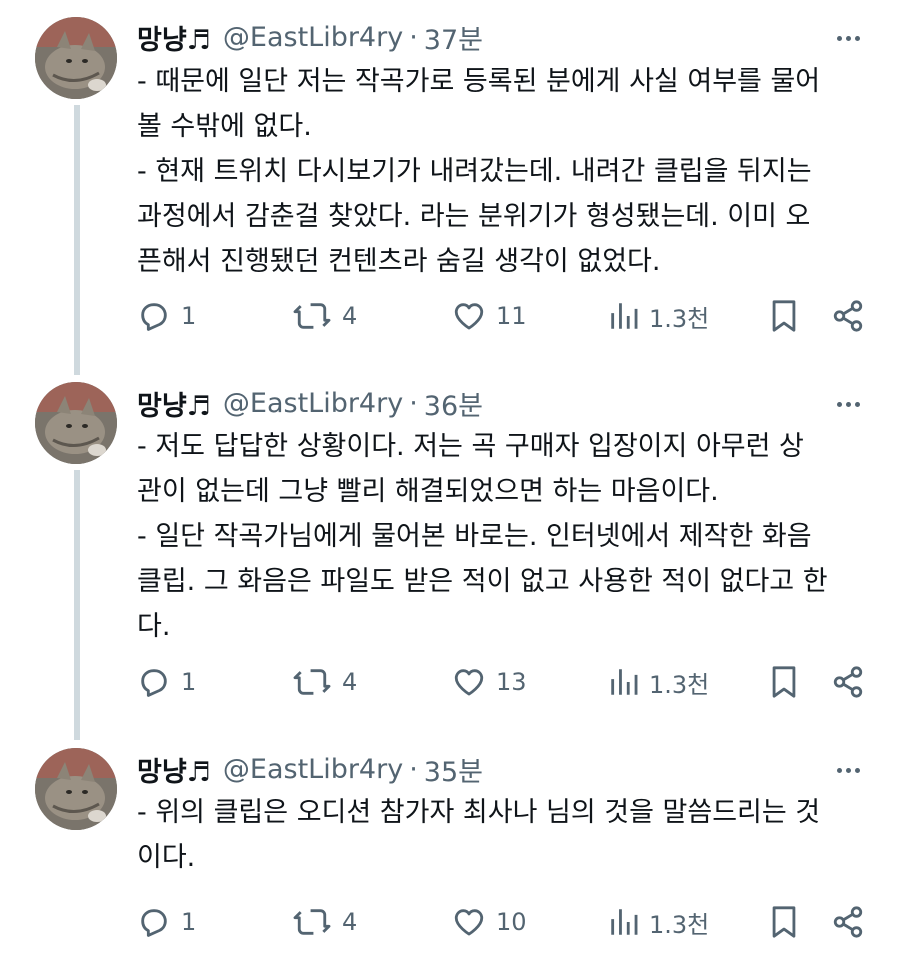  What do you see at coordinates (479, 81) in the screenshot?
I see `tweet-line: - 때문에 일단 저는 작곡가로 등록된 분에게 사실 여부를 물어` at bounding box center [479, 81].